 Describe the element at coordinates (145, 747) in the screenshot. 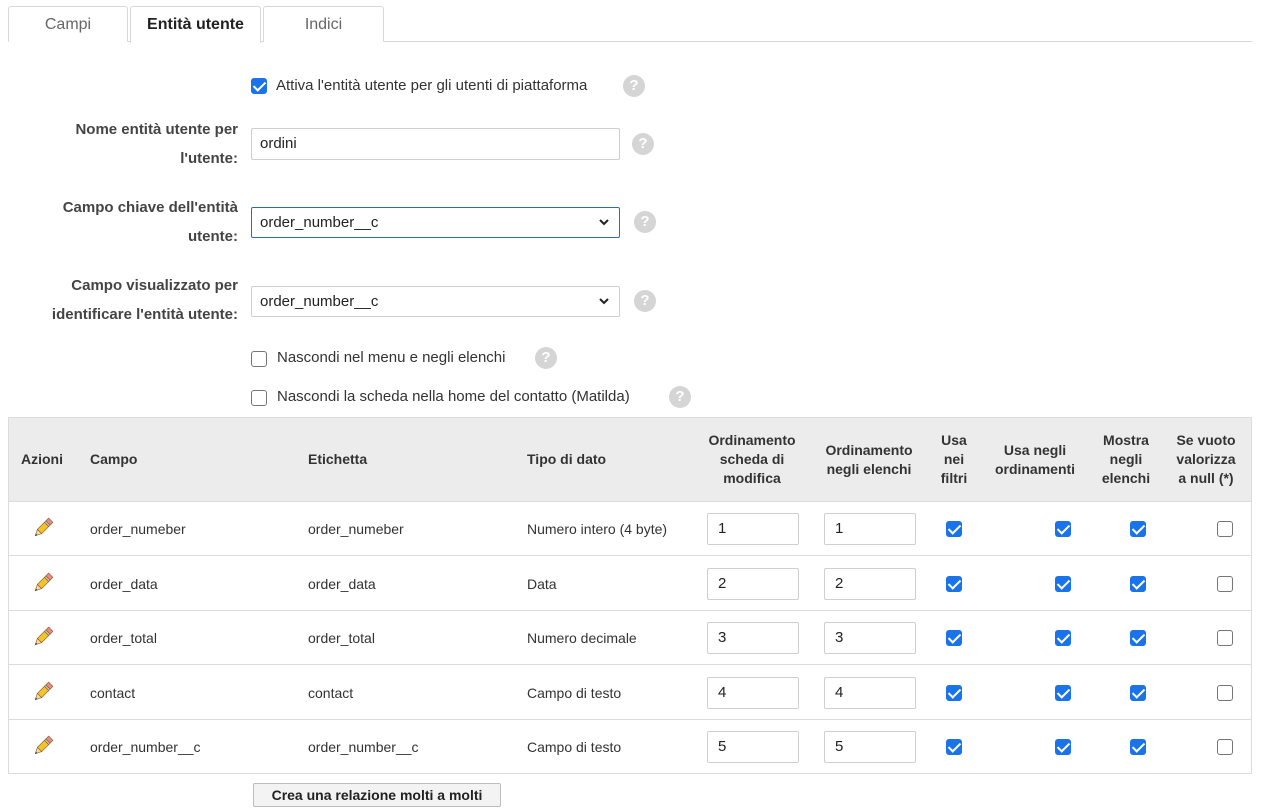

I see `cell-campo: order_number__c` at that location.